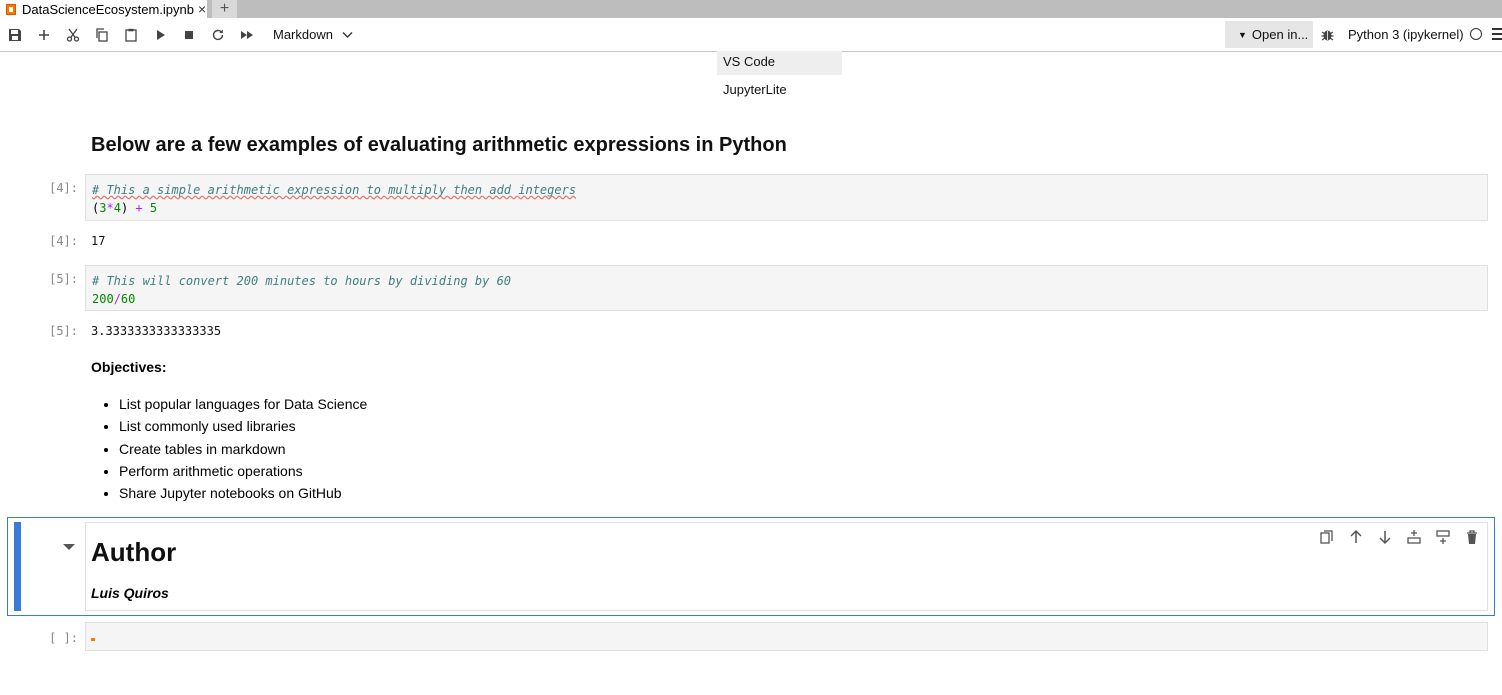  Describe the element at coordinates (303, 34) in the screenshot. I see `cell-type-value: Markdown` at that location.